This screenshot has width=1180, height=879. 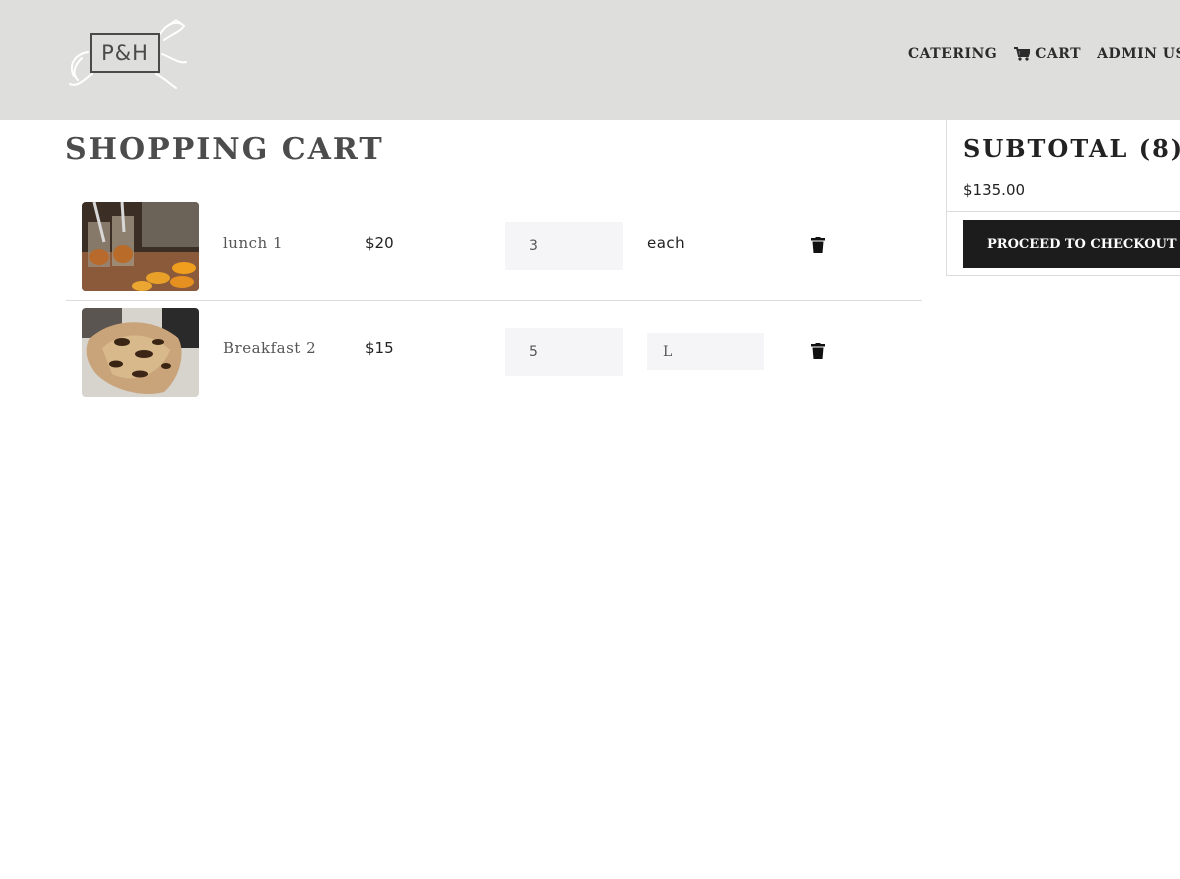 I want to click on nav-catering: CATERING, so click(x=952, y=54).